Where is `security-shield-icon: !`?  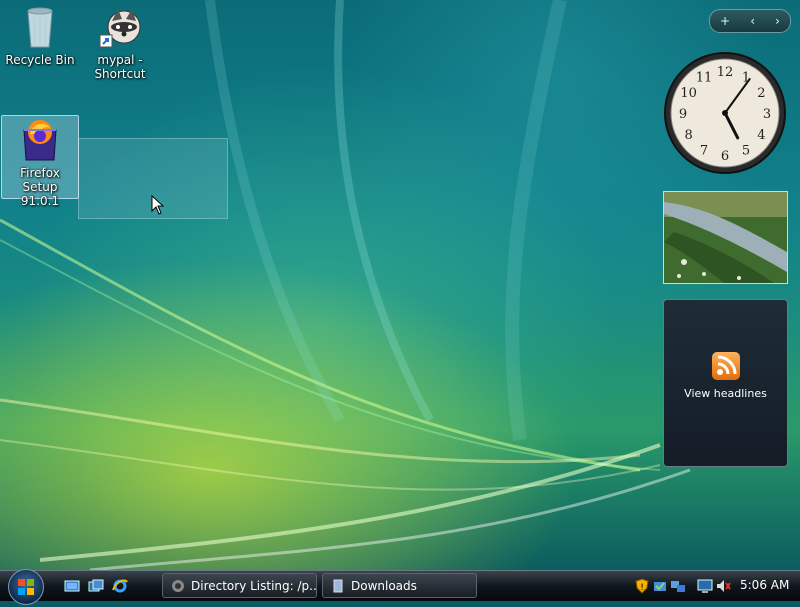
security-shield-icon: ! is located at coordinates (642, 586).